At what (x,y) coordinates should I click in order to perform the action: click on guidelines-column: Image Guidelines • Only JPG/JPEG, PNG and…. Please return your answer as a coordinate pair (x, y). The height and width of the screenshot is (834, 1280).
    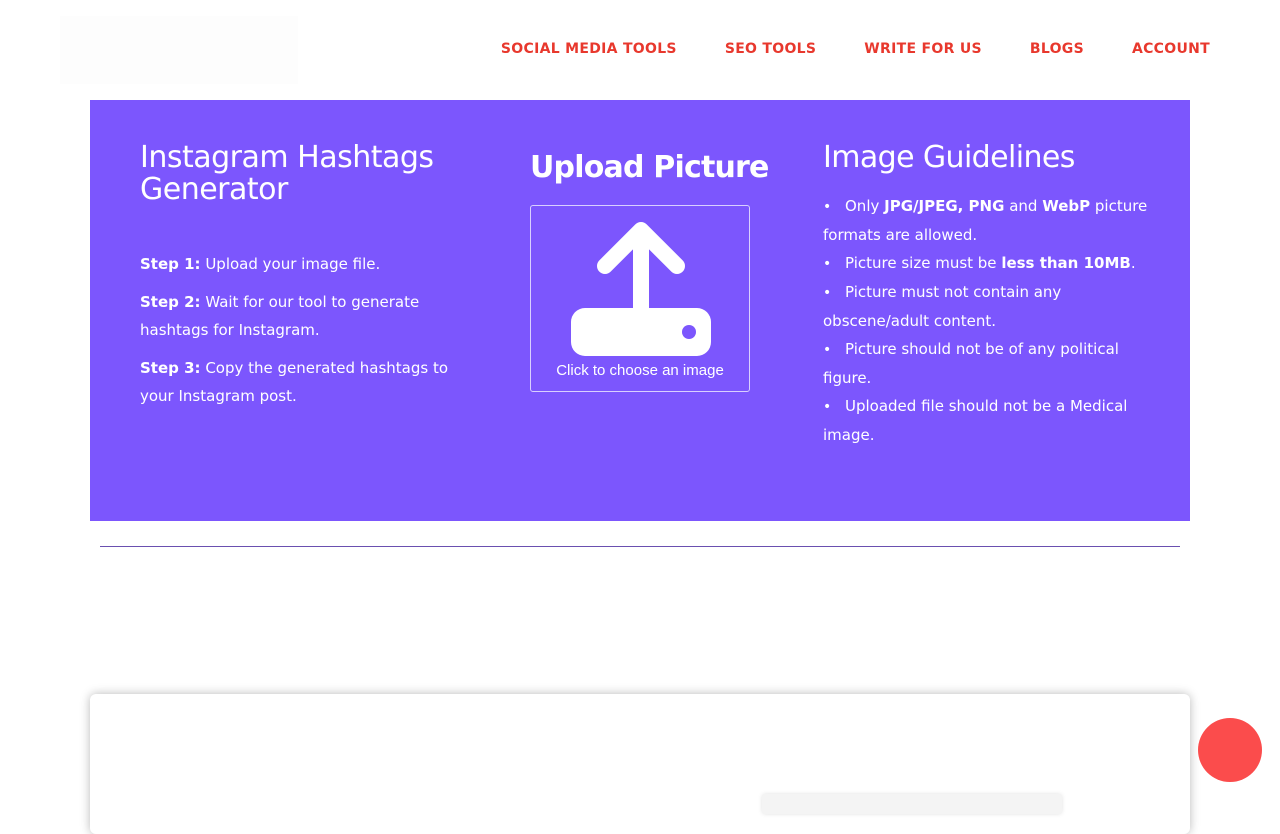
    Looking at the image, I should click on (985, 295).